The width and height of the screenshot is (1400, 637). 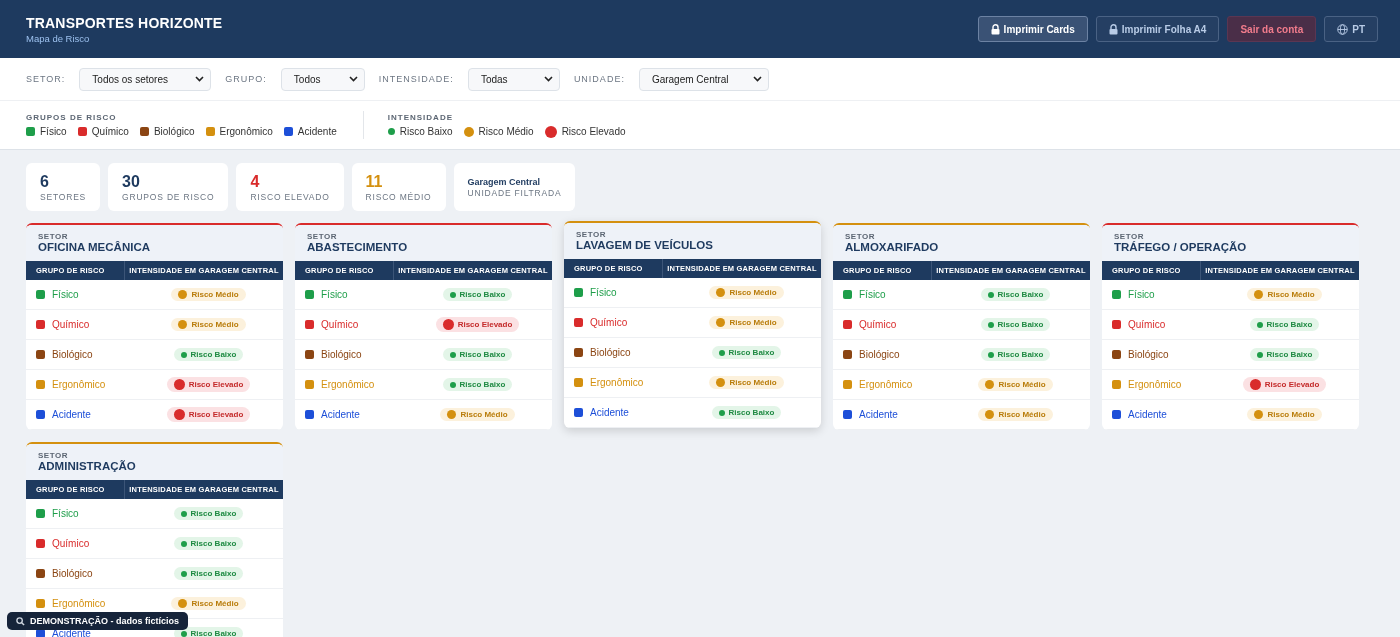 What do you see at coordinates (892, 247) in the screenshot?
I see `sector-name: ALMOXARIFADO` at bounding box center [892, 247].